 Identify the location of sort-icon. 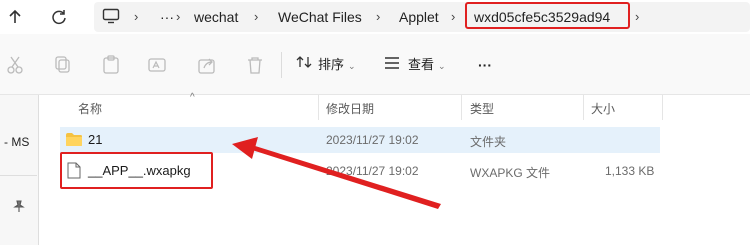
(304, 65).